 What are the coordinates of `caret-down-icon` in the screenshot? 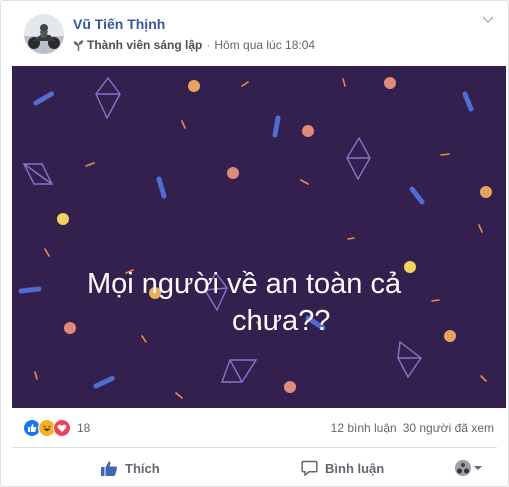 It's located at (478, 468).